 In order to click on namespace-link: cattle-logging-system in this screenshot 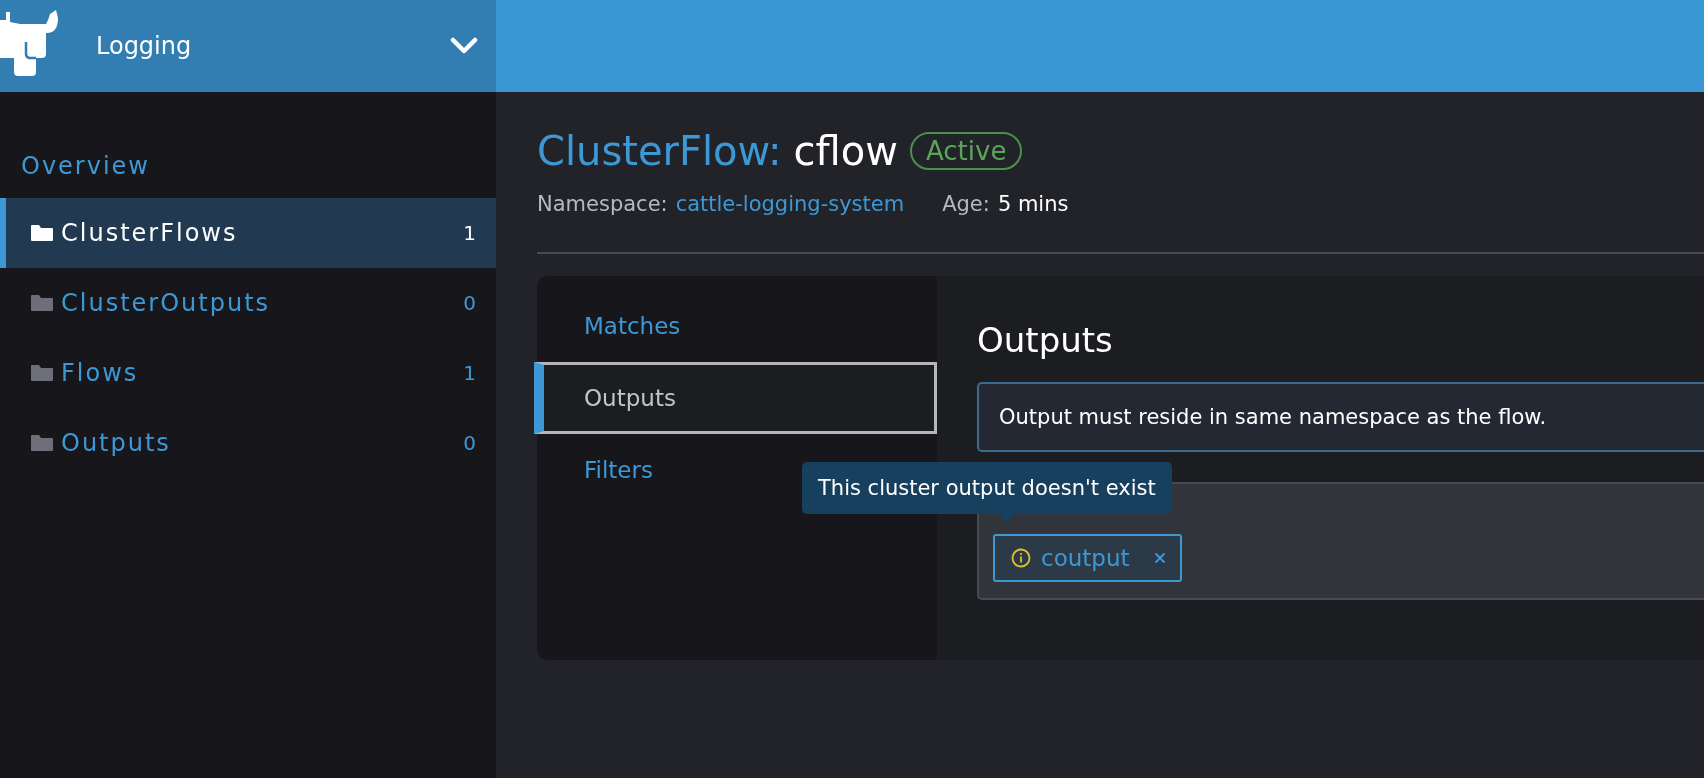, I will do `click(790, 204)`.